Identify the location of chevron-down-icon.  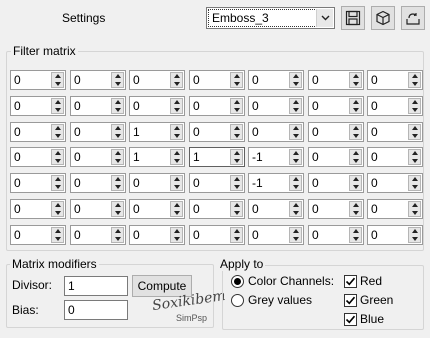
(324, 18).